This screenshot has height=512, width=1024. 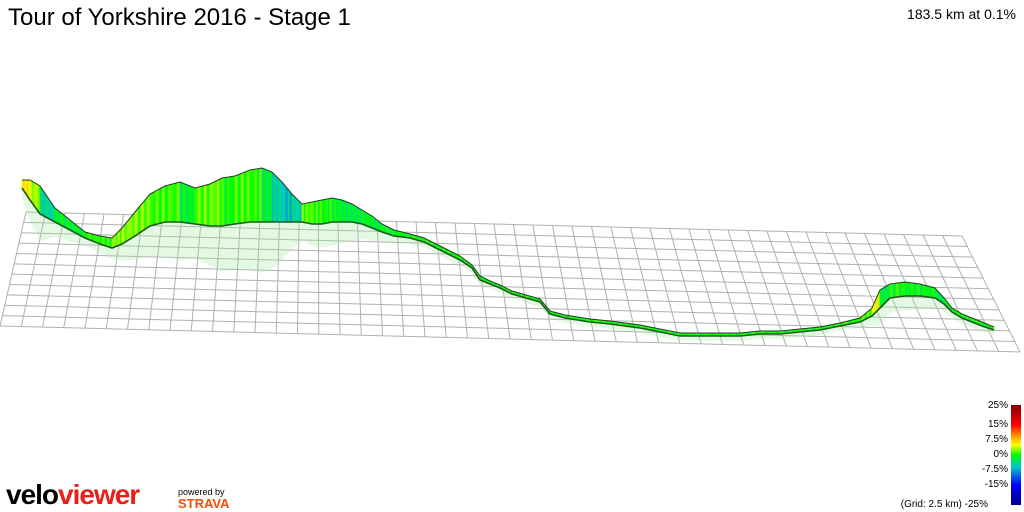 I want to click on legend-label-0: 0%, so click(x=1000, y=454).